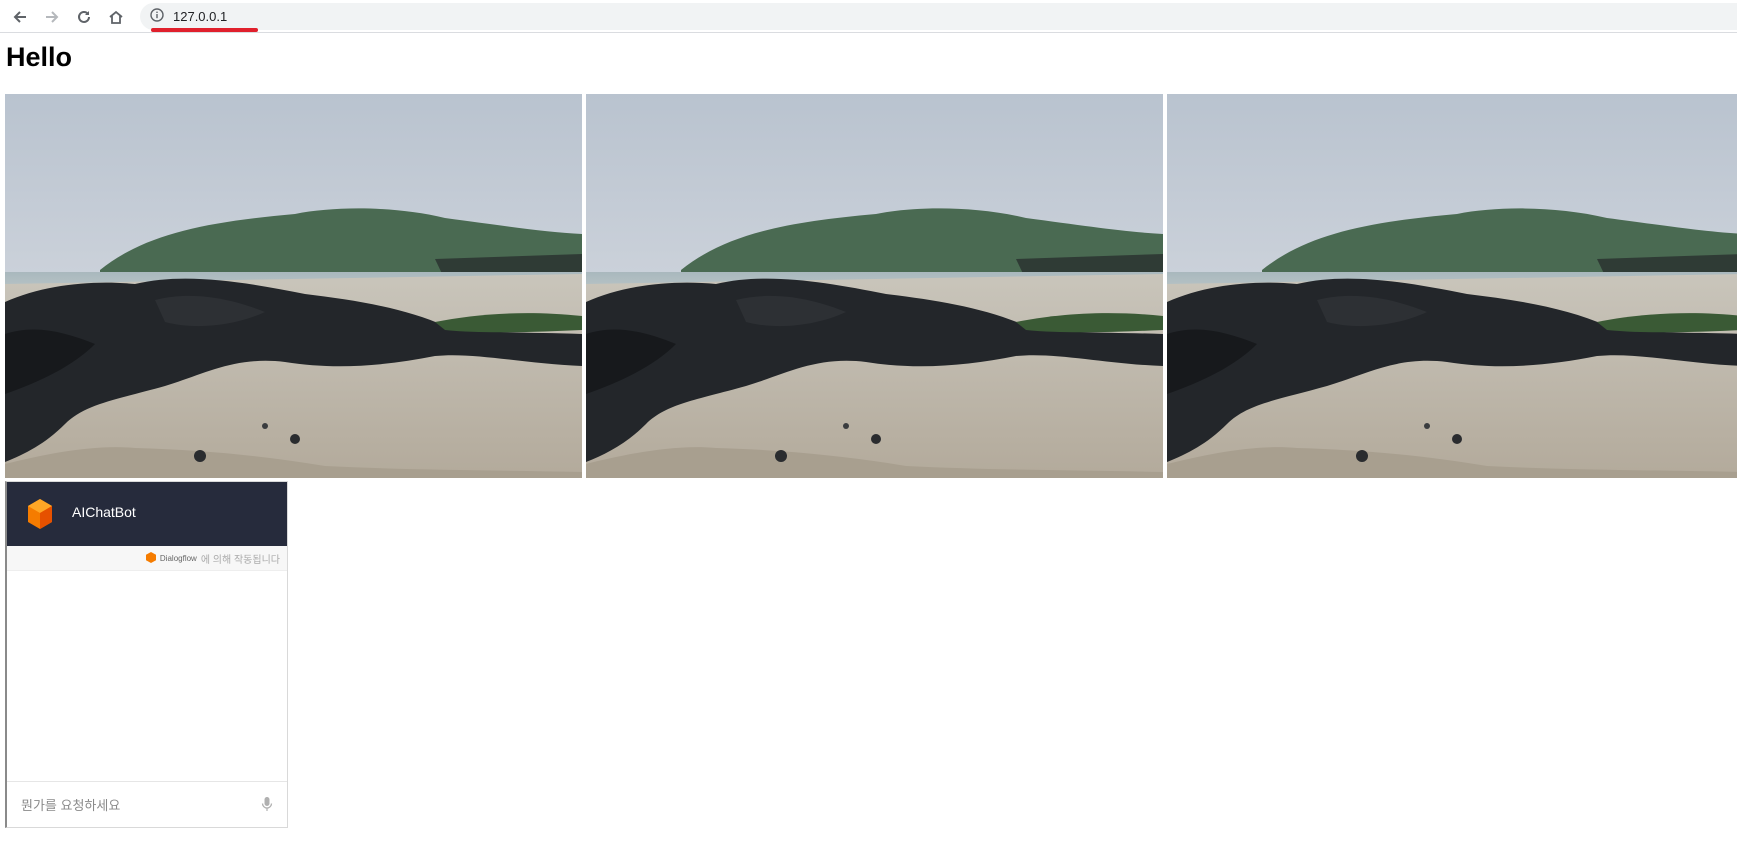 This screenshot has width=1737, height=843. I want to click on chat-message-area, so click(147, 677).